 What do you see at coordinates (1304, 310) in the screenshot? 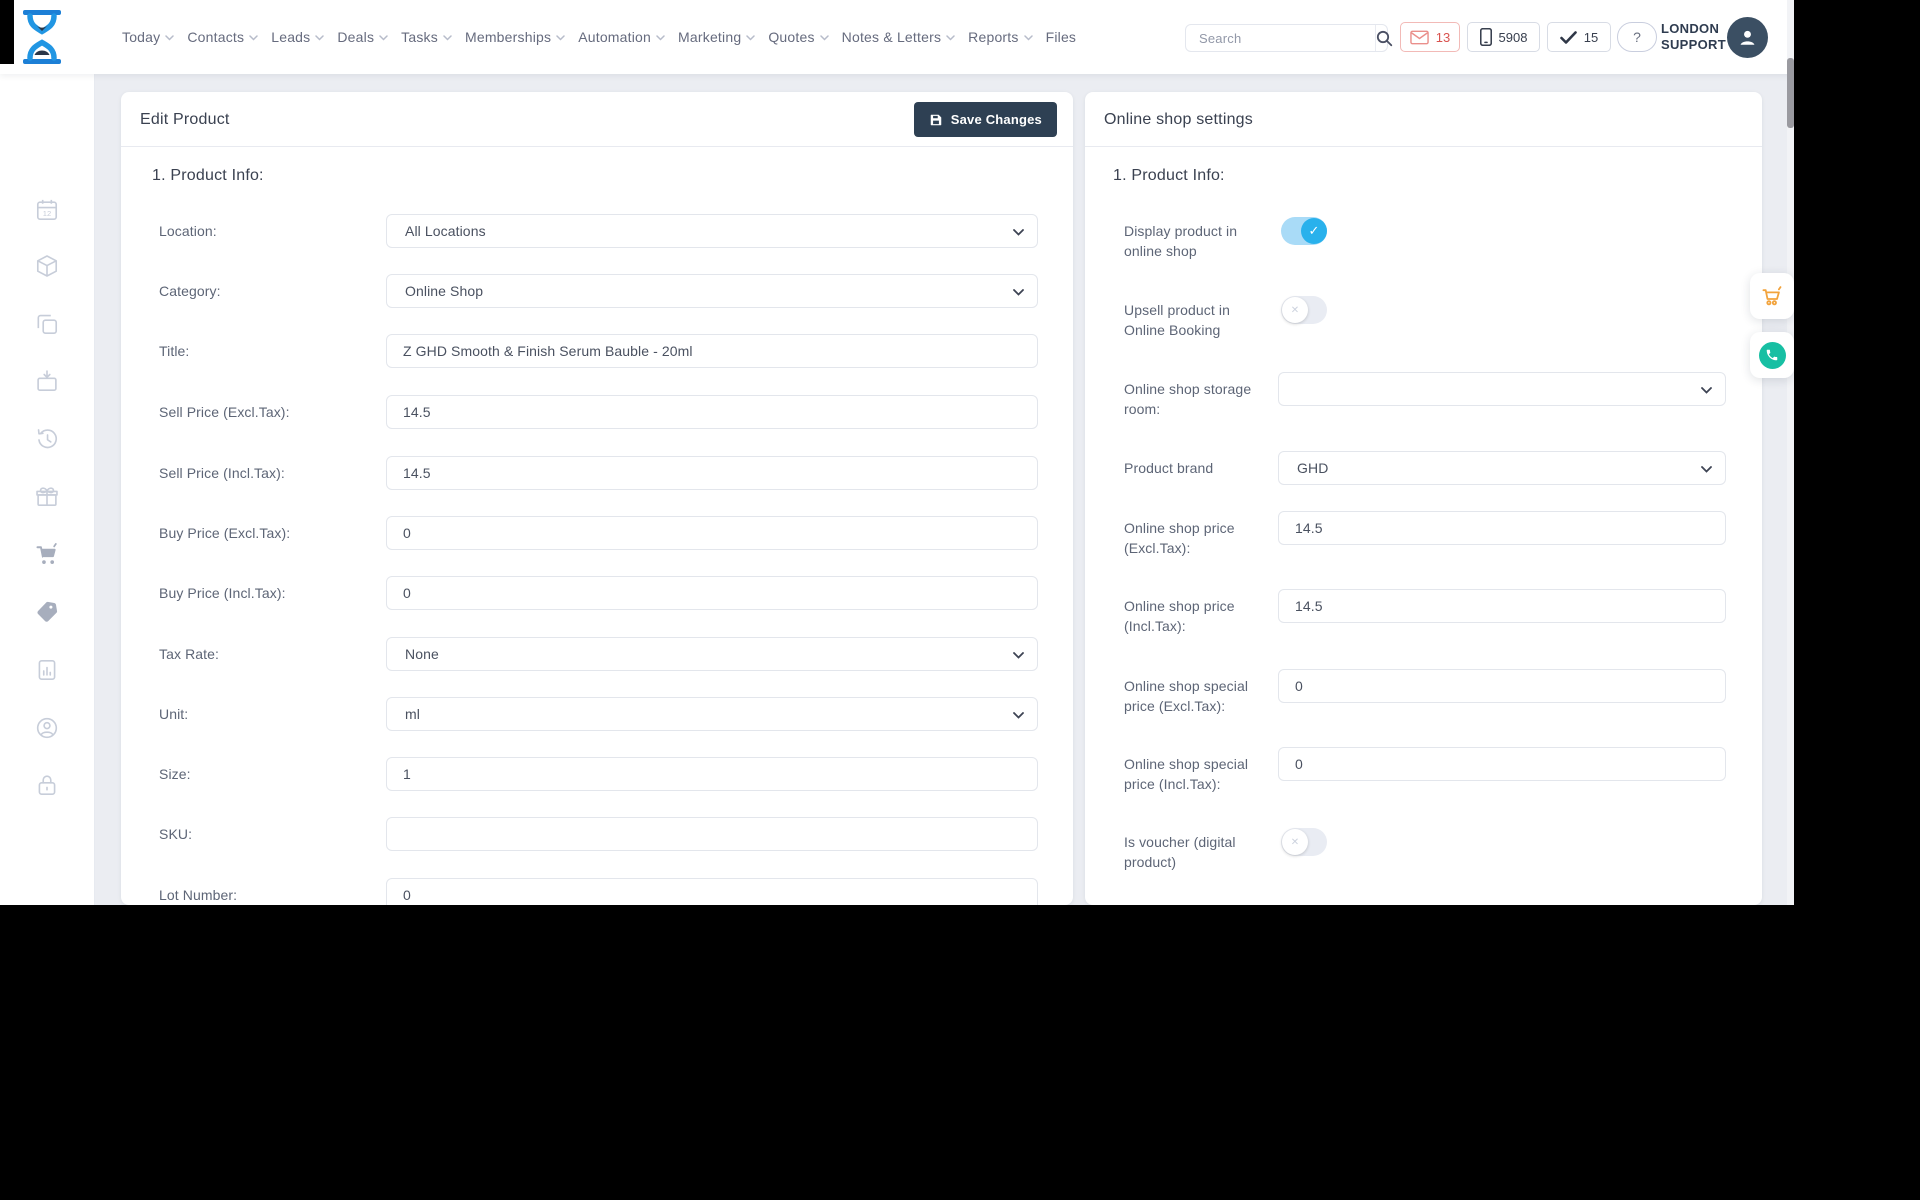
I see `upsell-toggle` at bounding box center [1304, 310].